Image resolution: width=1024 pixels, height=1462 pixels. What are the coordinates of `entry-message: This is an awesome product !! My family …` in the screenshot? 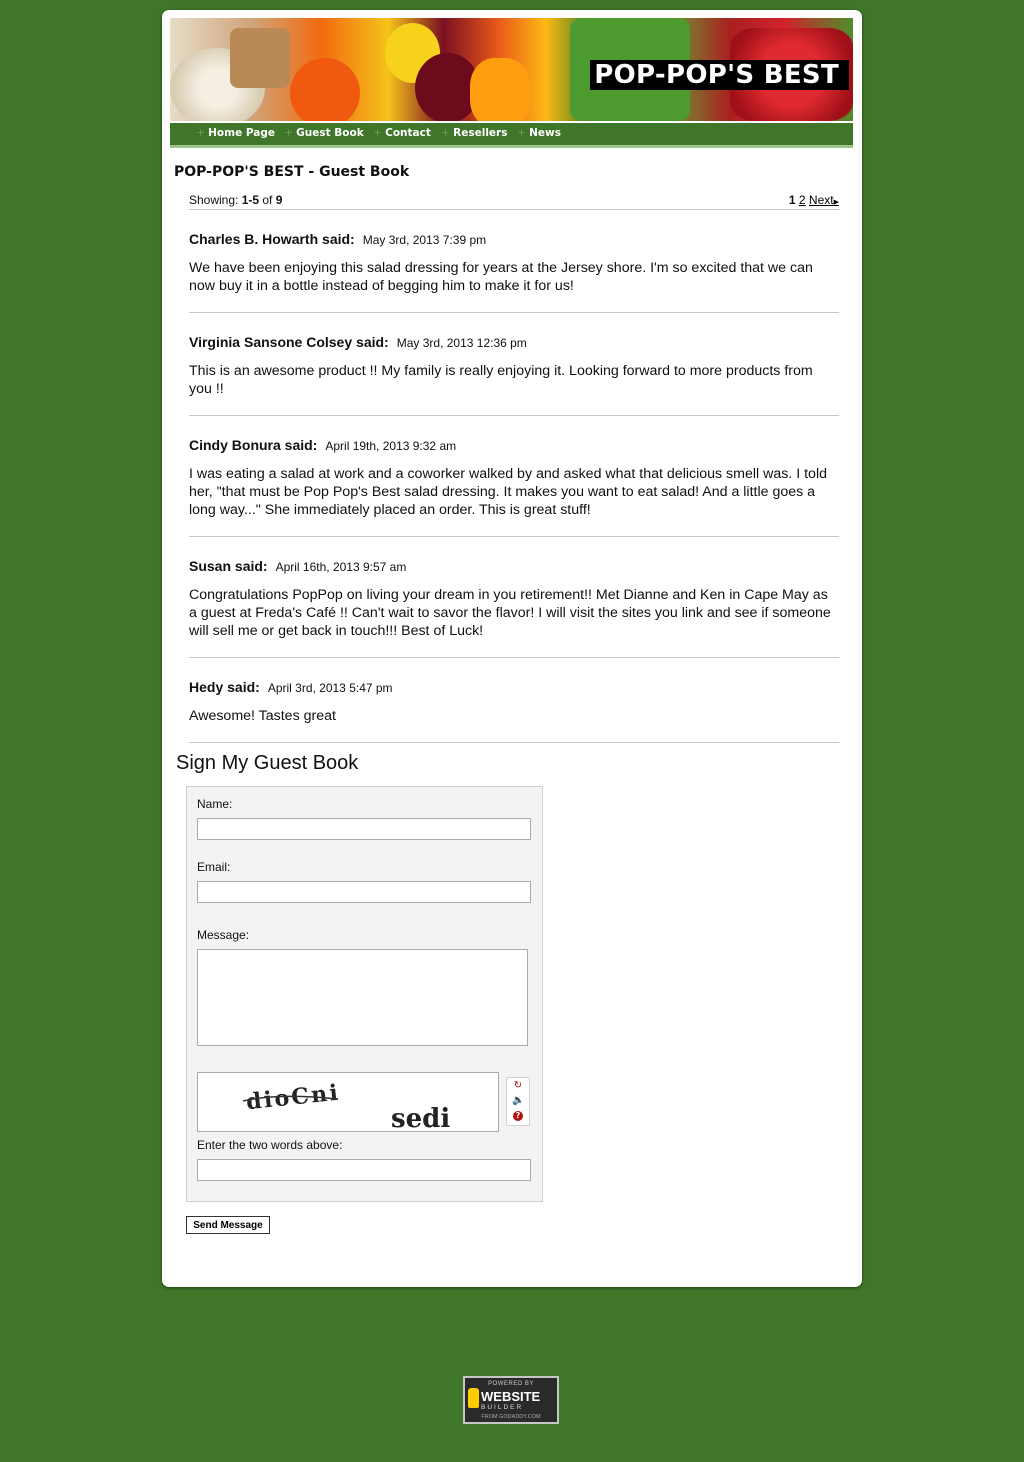 It's located at (501, 380).